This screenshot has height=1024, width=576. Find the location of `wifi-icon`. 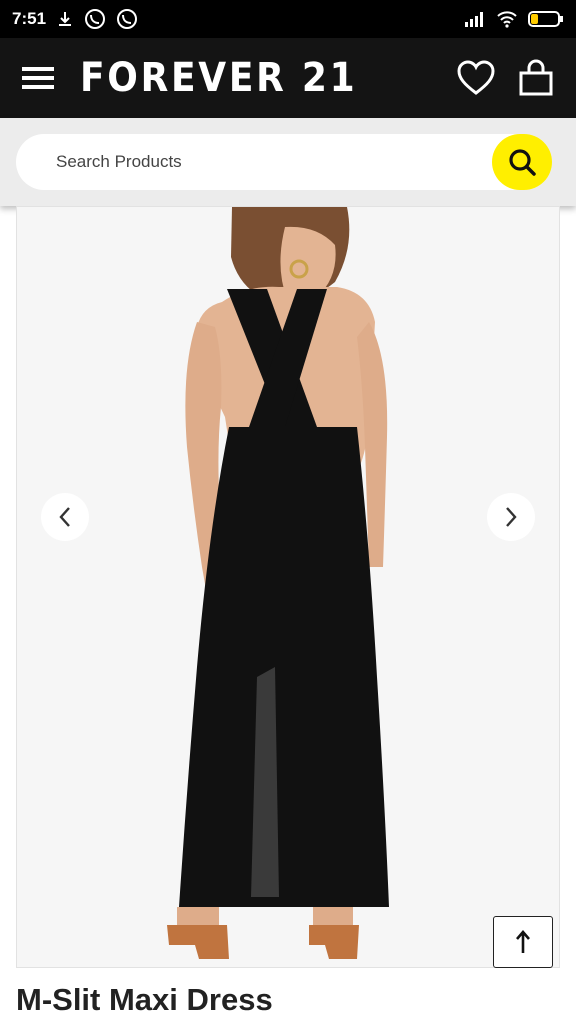

wifi-icon is located at coordinates (507, 19).